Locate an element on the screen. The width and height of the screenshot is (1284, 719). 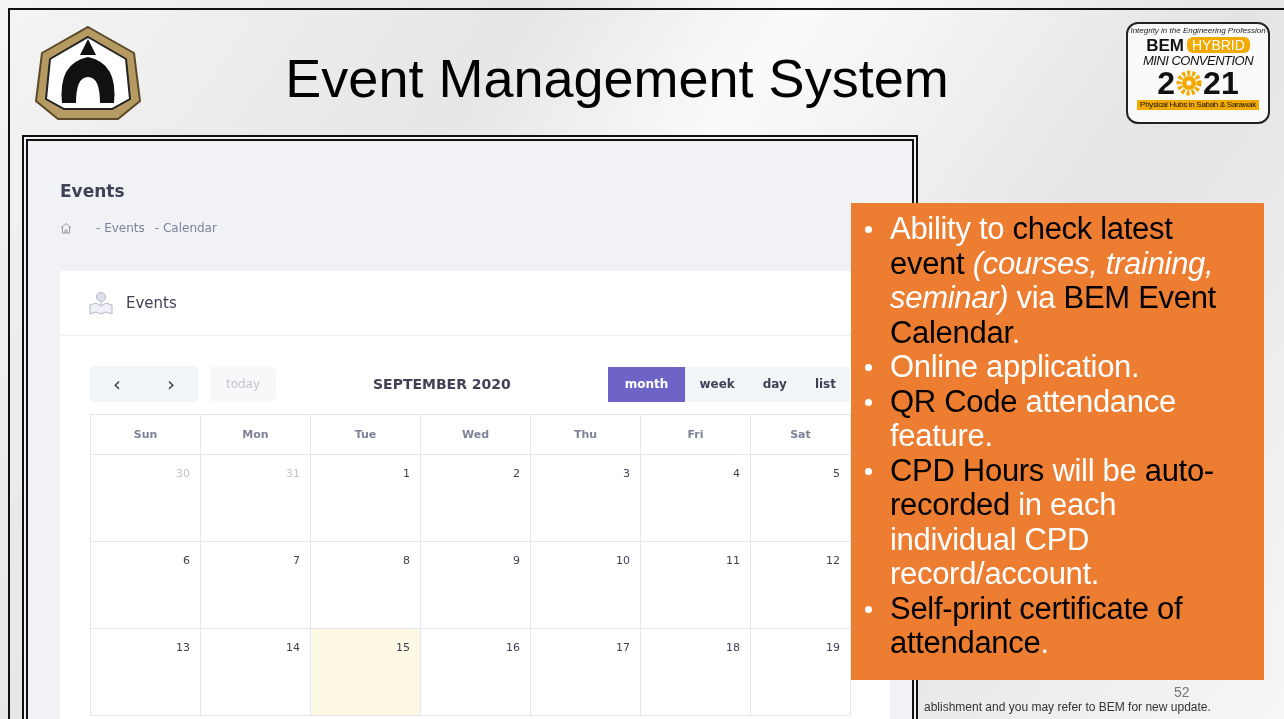
feature-text: Self-print certificate of attendance. is located at coordinates (1037, 626).